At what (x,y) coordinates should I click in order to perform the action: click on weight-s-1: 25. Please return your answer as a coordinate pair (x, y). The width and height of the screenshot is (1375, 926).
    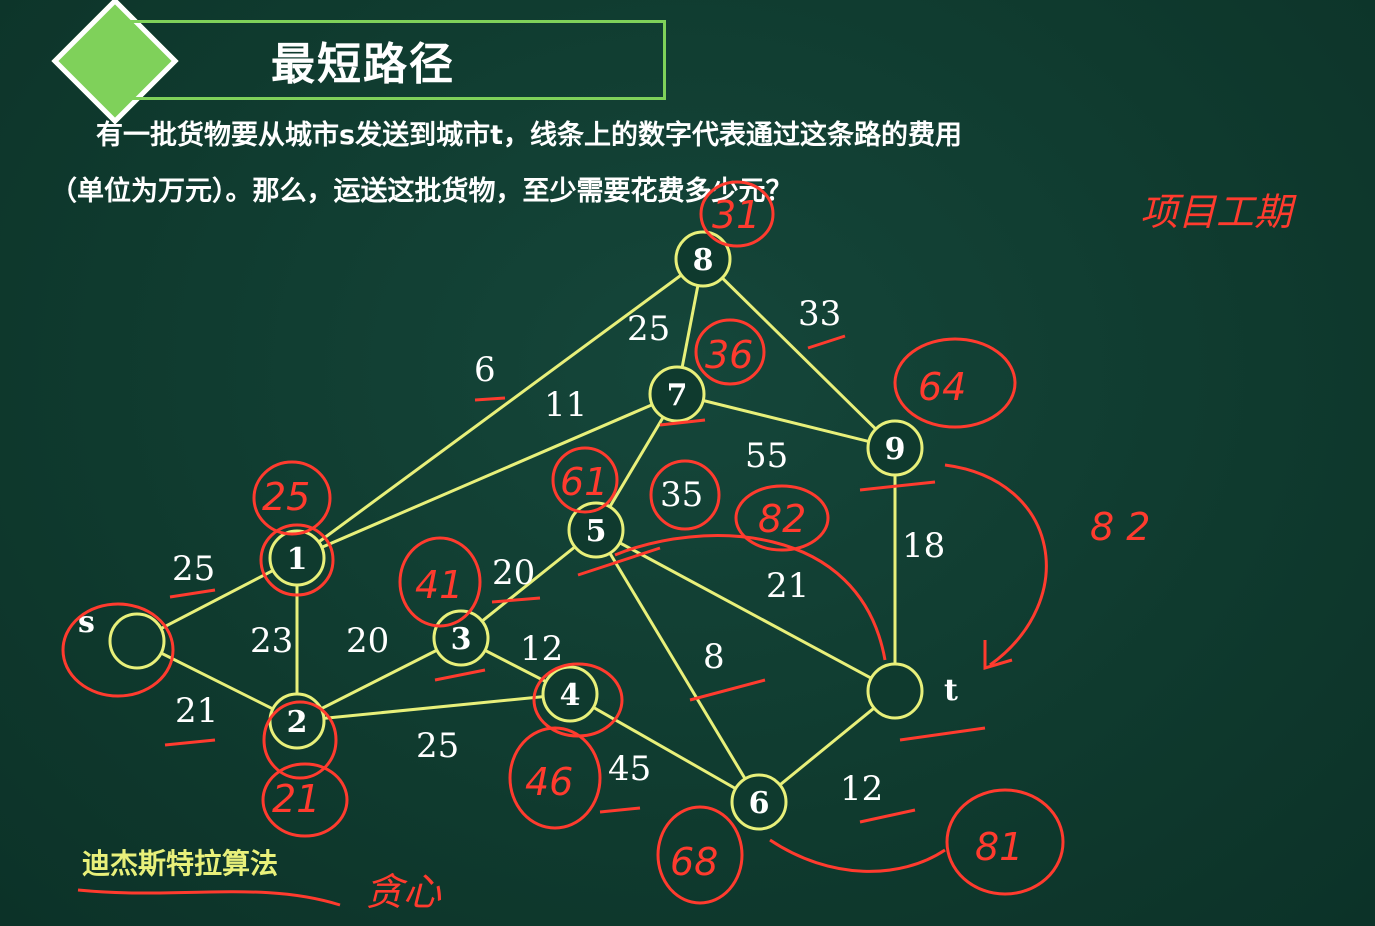
    Looking at the image, I should click on (193, 569).